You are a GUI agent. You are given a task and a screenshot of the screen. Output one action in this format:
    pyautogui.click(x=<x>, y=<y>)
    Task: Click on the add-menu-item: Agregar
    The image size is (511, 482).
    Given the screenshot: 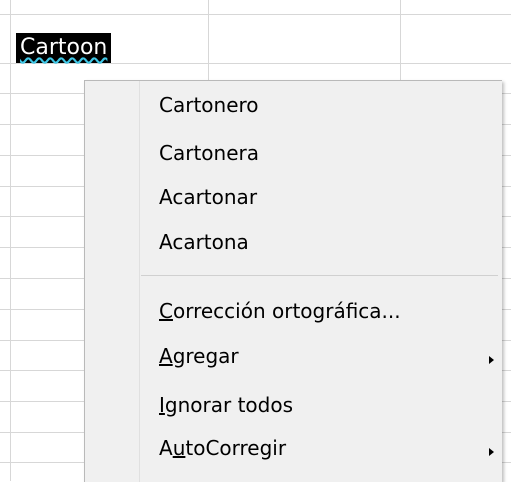 What is the action you would take?
    pyautogui.click(x=324, y=357)
    